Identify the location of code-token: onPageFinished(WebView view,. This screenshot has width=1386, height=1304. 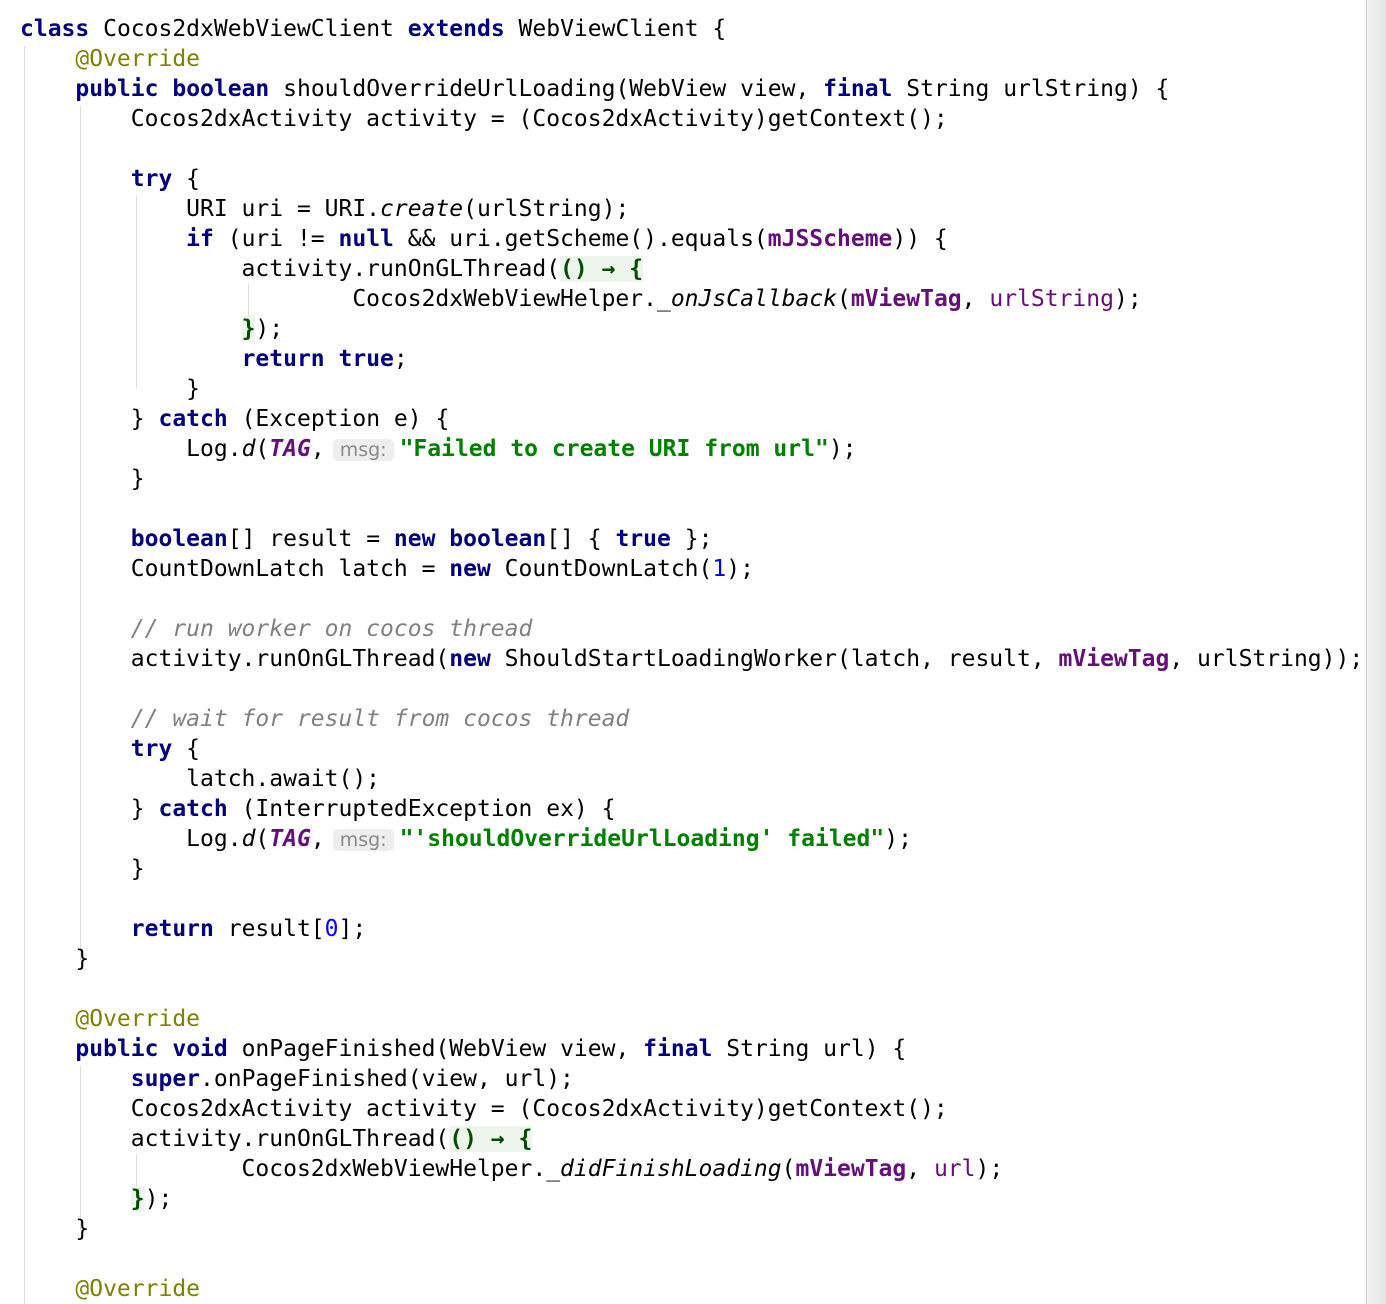
(435, 1049).